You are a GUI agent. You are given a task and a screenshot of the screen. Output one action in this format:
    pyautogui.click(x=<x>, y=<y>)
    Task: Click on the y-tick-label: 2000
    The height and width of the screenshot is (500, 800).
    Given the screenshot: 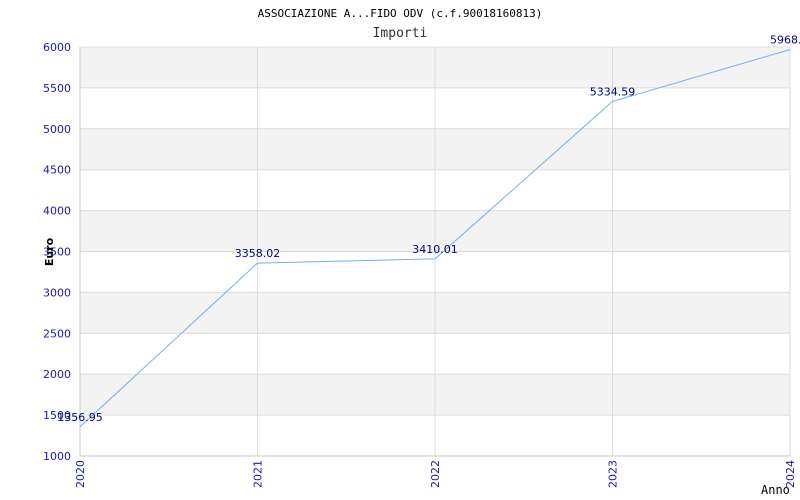 What is the action you would take?
    pyautogui.click(x=57, y=374)
    